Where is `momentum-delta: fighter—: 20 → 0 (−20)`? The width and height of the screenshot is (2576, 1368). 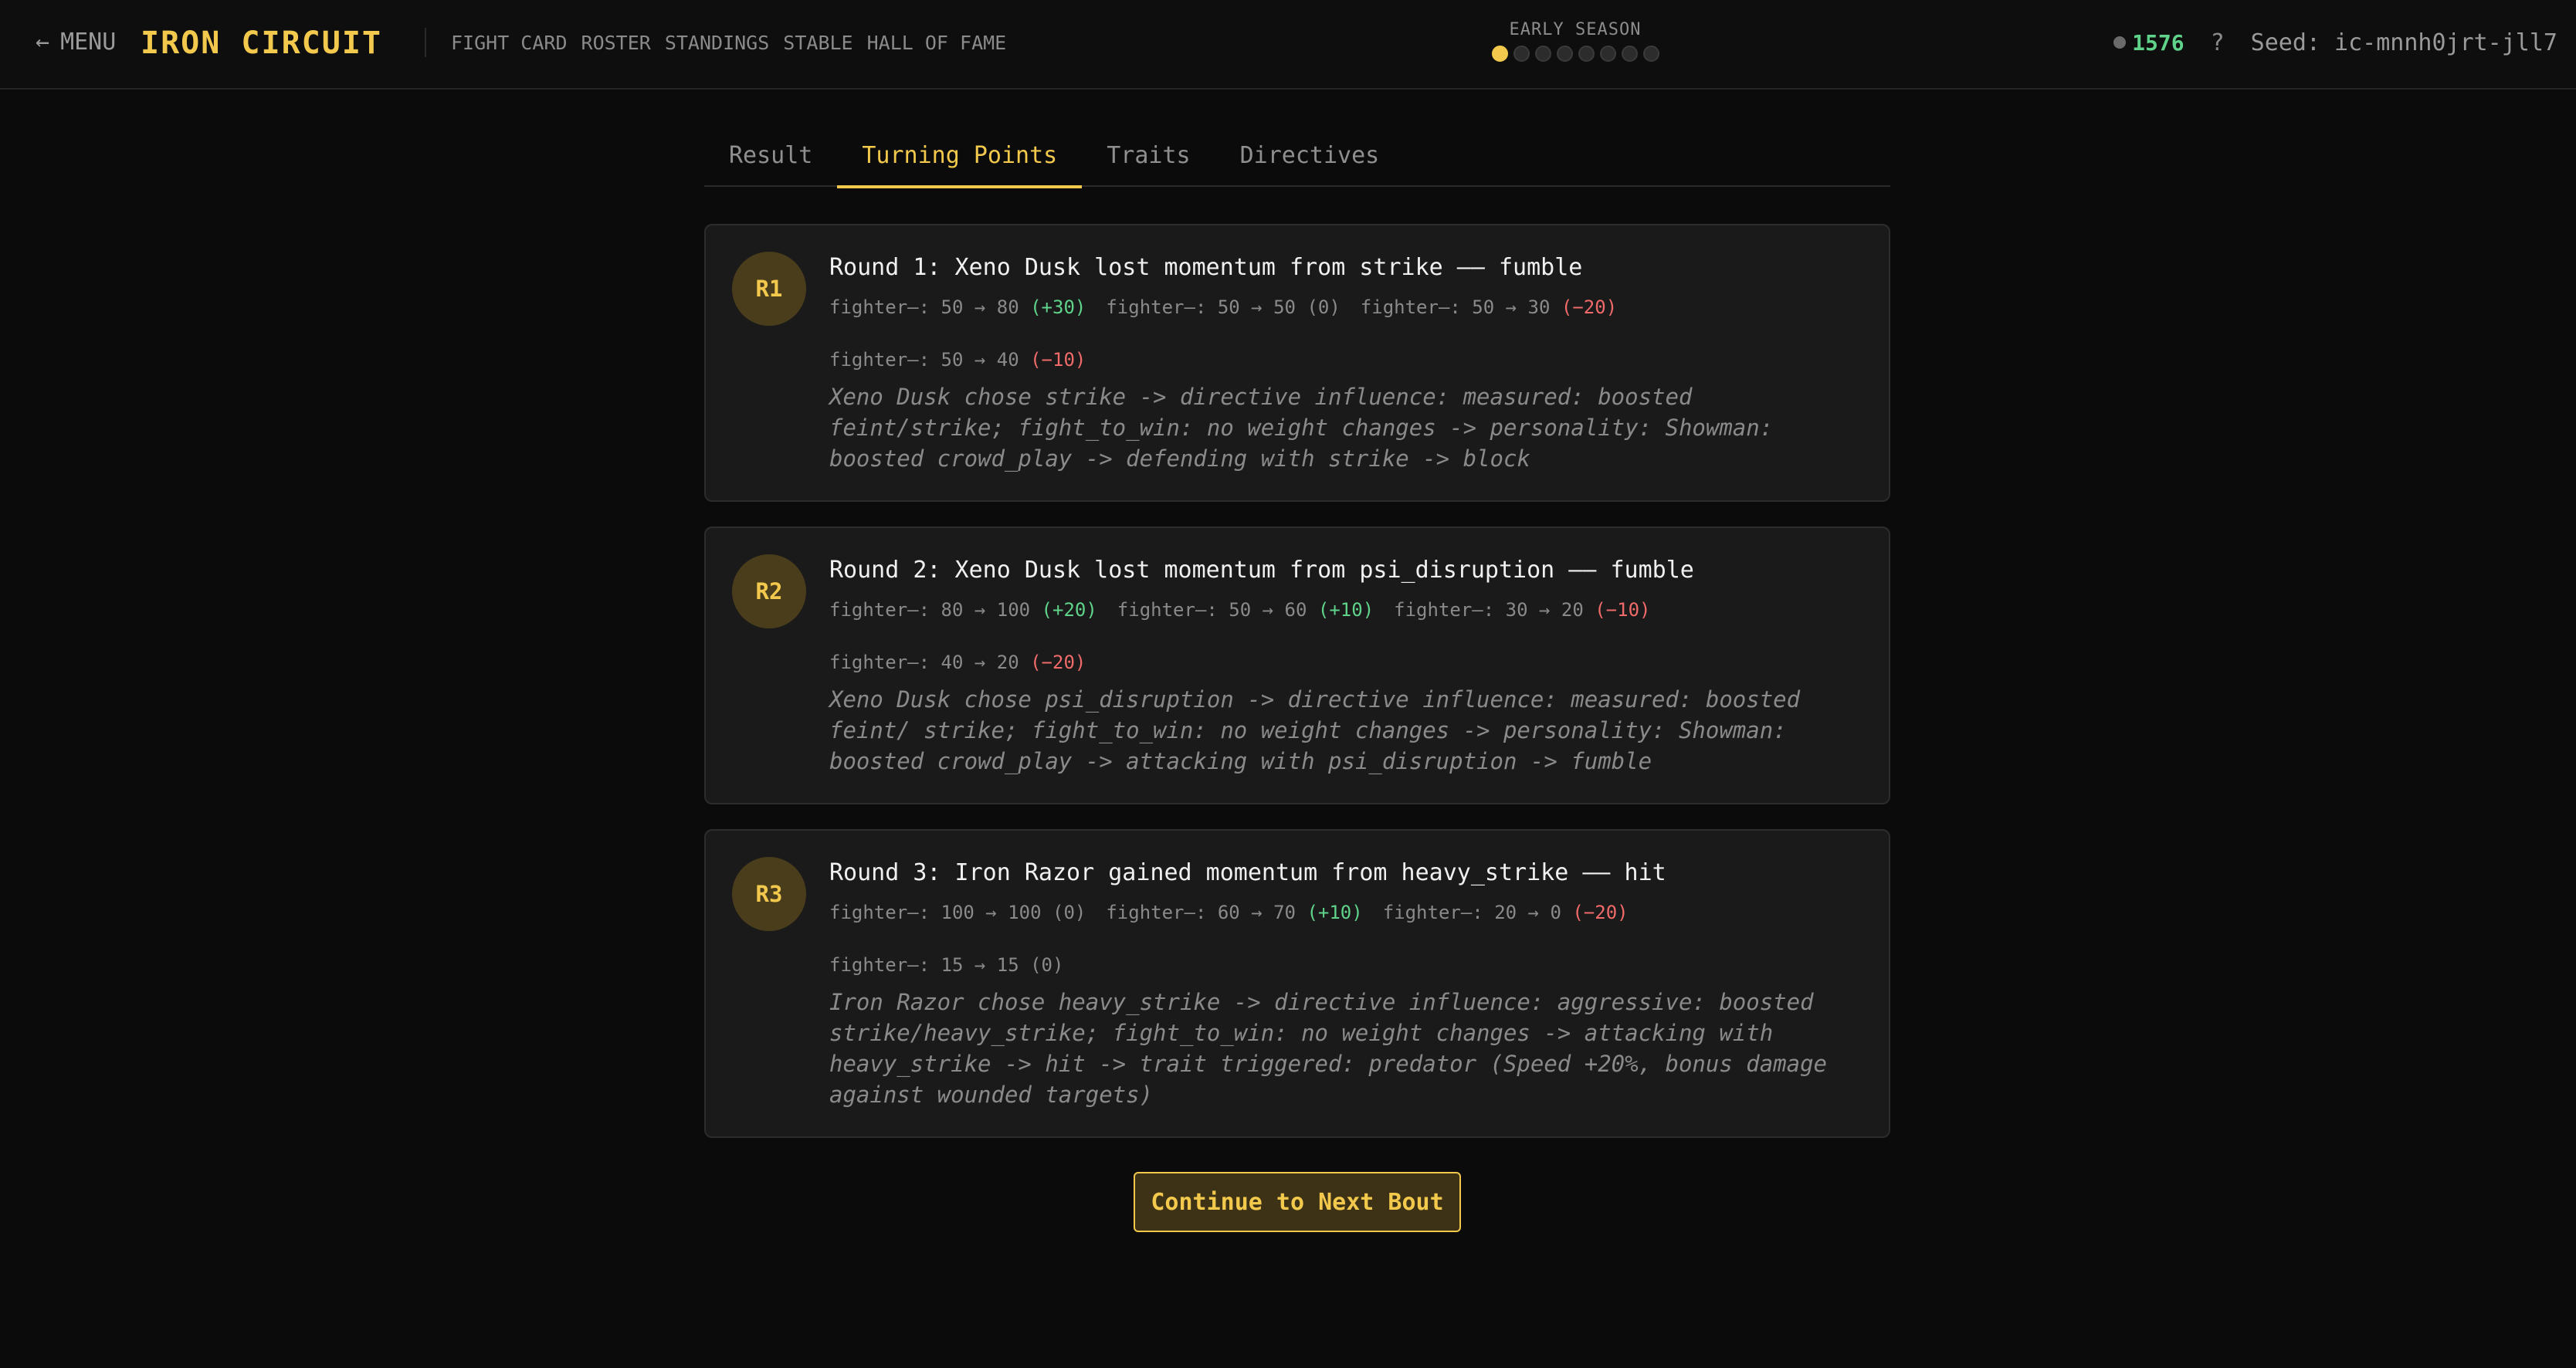
momentum-delta: fighter—: 20 → 0 (−20) is located at coordinates (1505, 912).